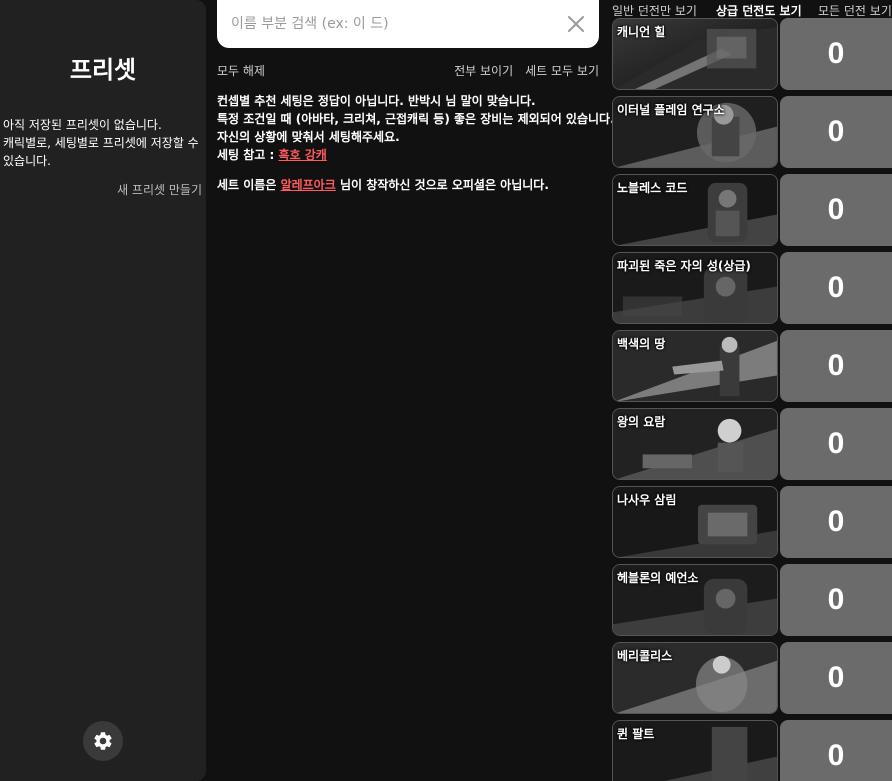  What do you see at coordinates (647, 500) in the screenshot?
I see `dungeon-name: 나사우 삼림` at bounding box center [647, 500].